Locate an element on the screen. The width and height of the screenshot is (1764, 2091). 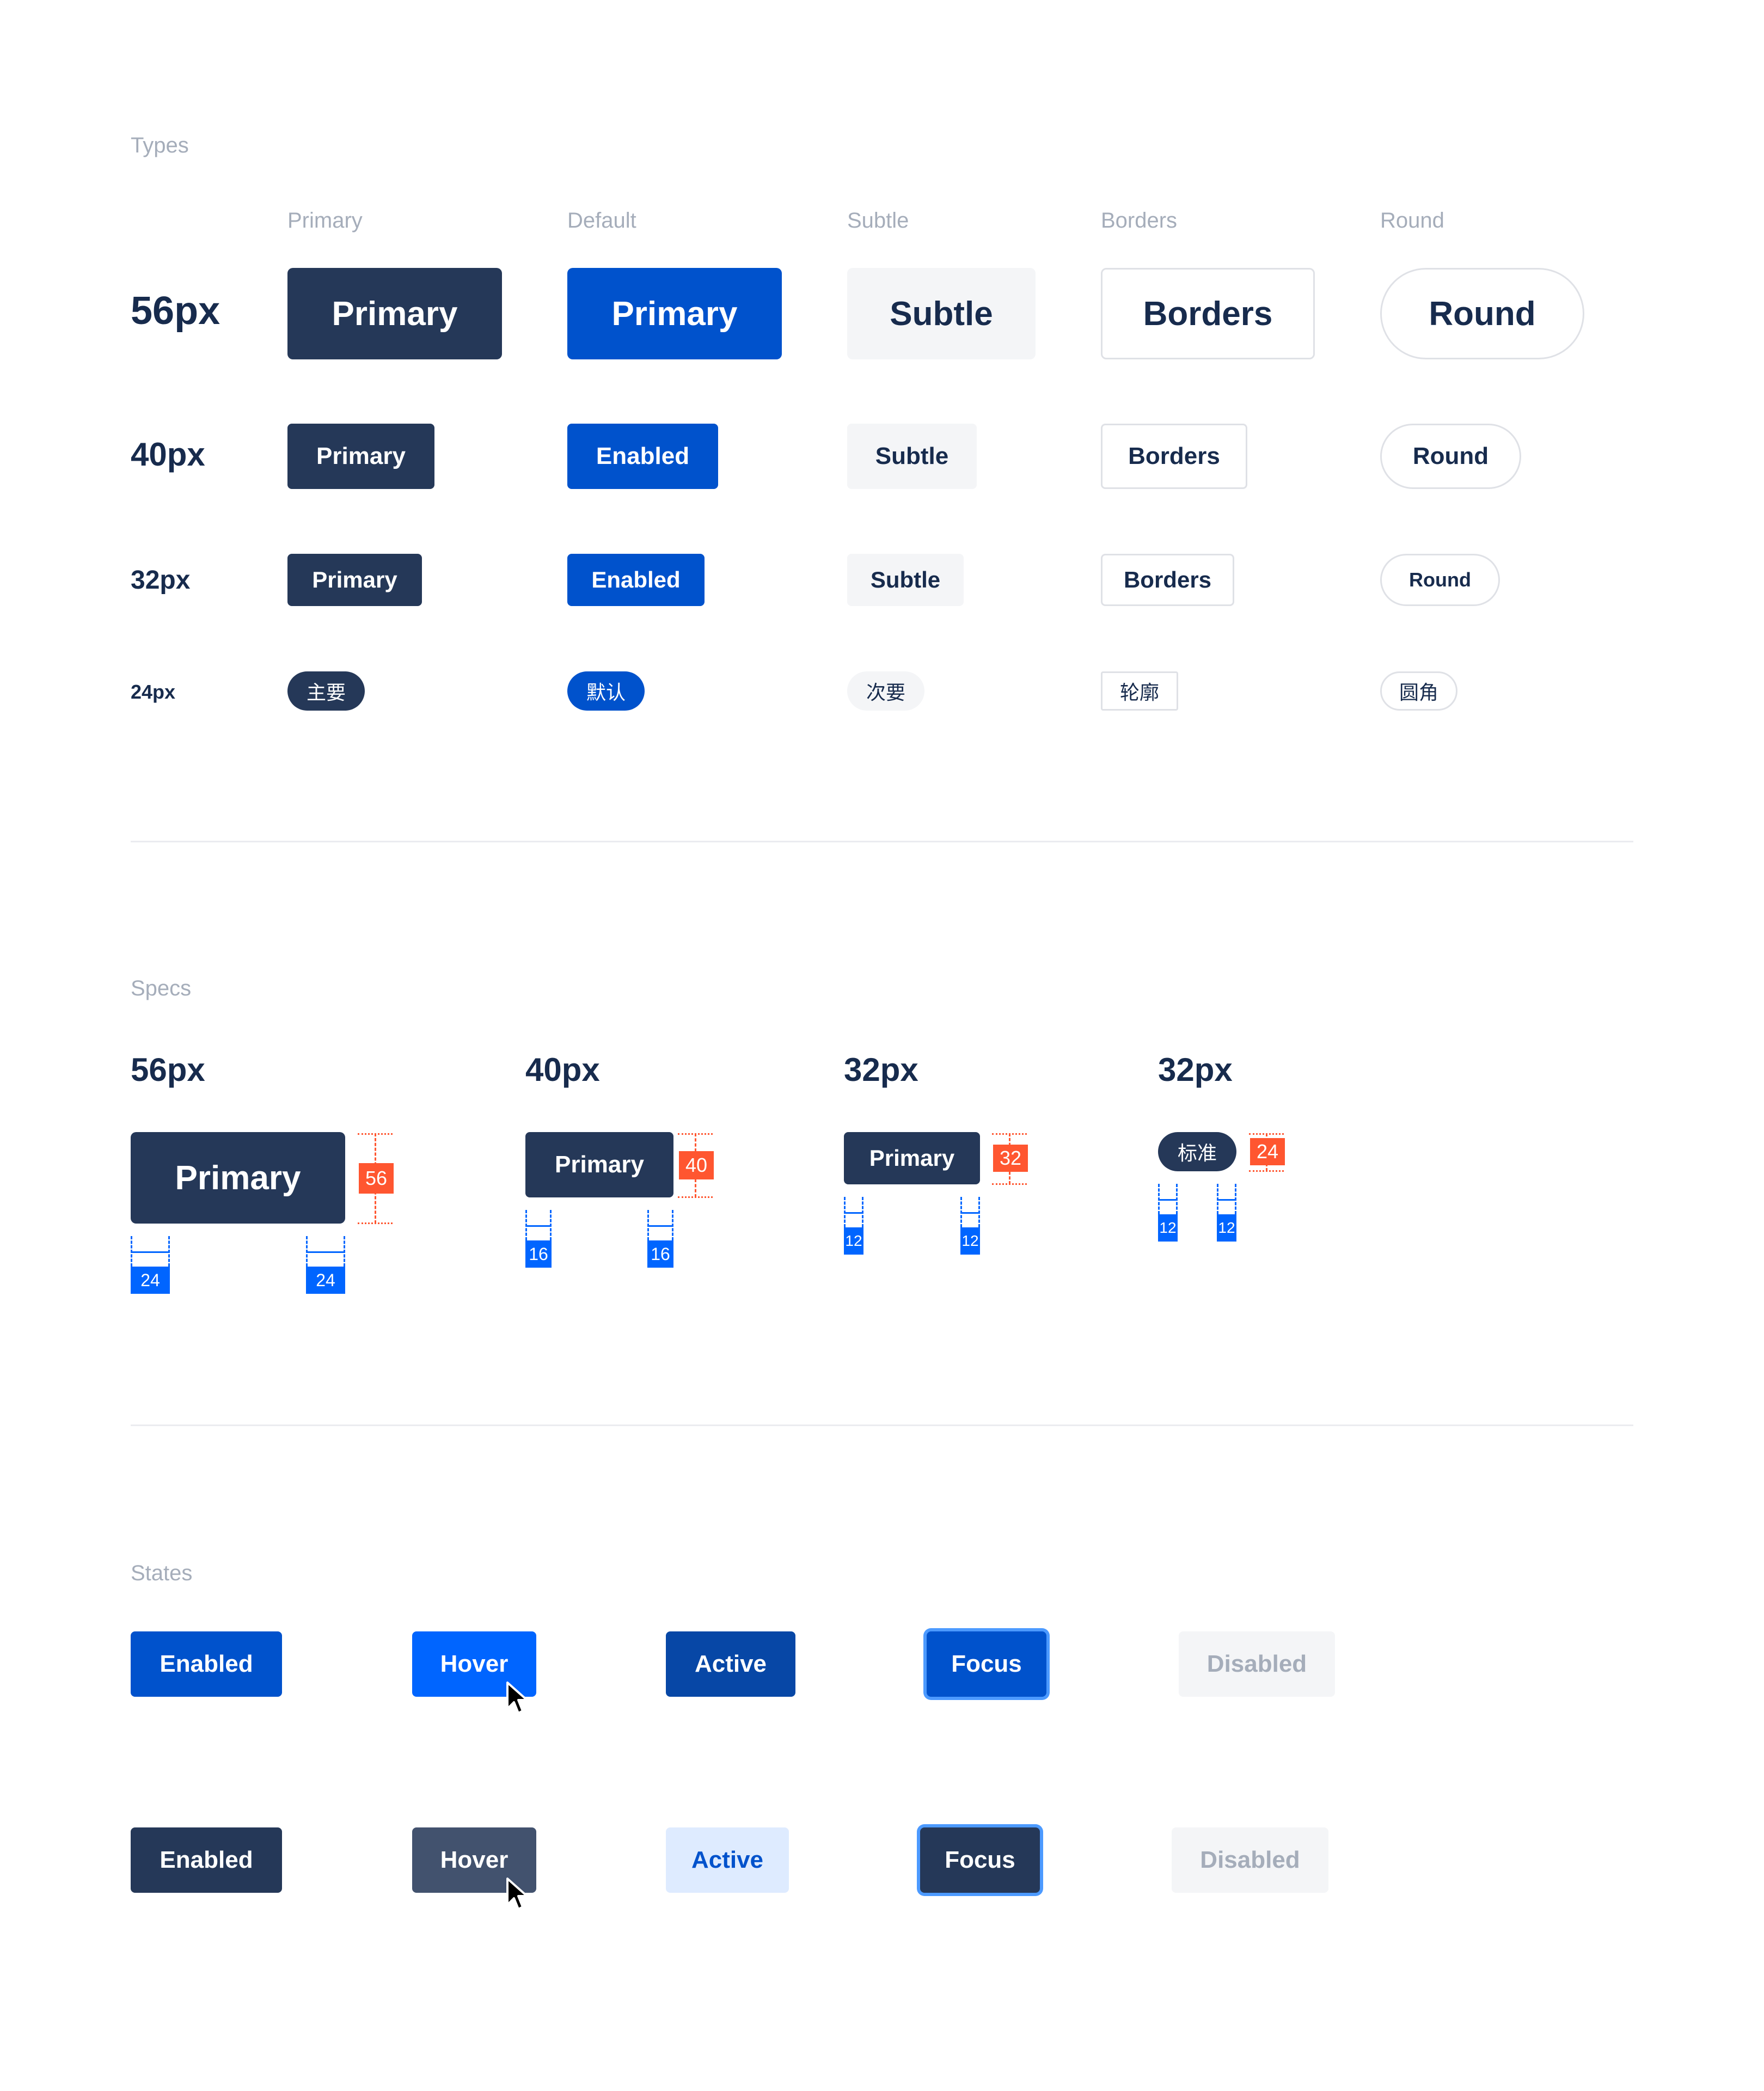
default-button-40: Enabled is located at coordinates (642, 457).